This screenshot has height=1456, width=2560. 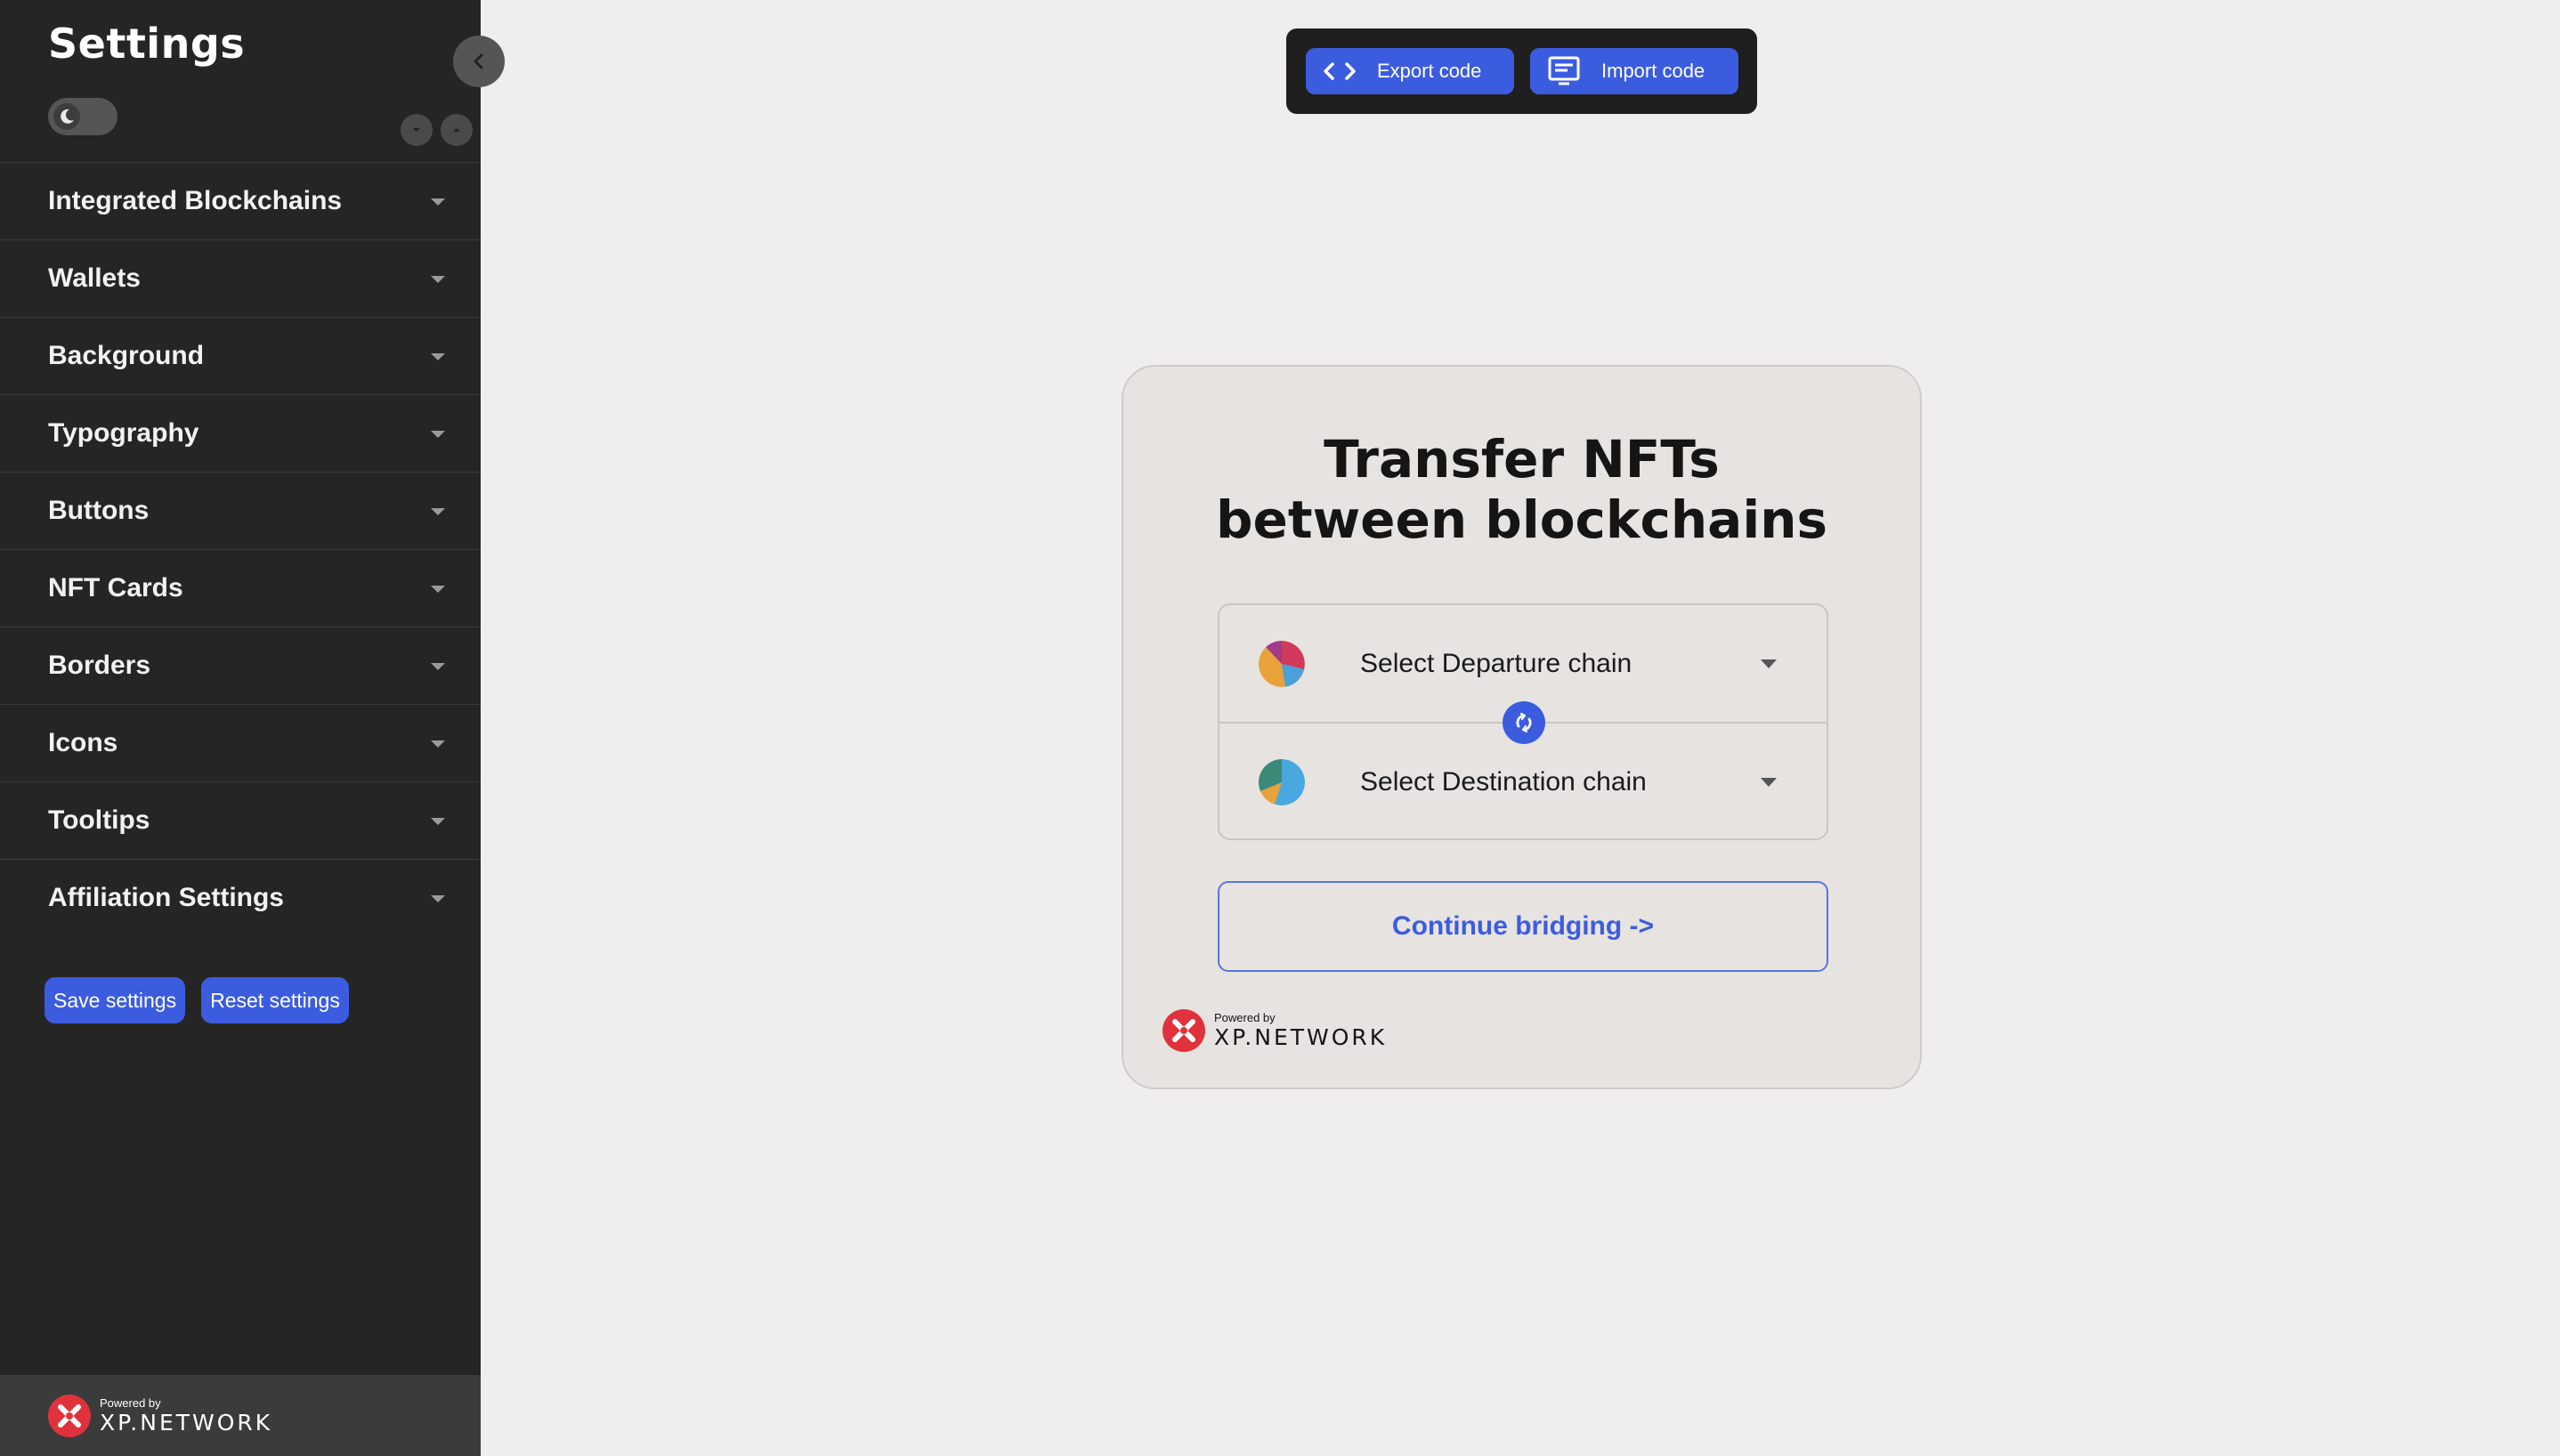 I want to click on menu-item-borders: Borders, so click(x=241, y=665).